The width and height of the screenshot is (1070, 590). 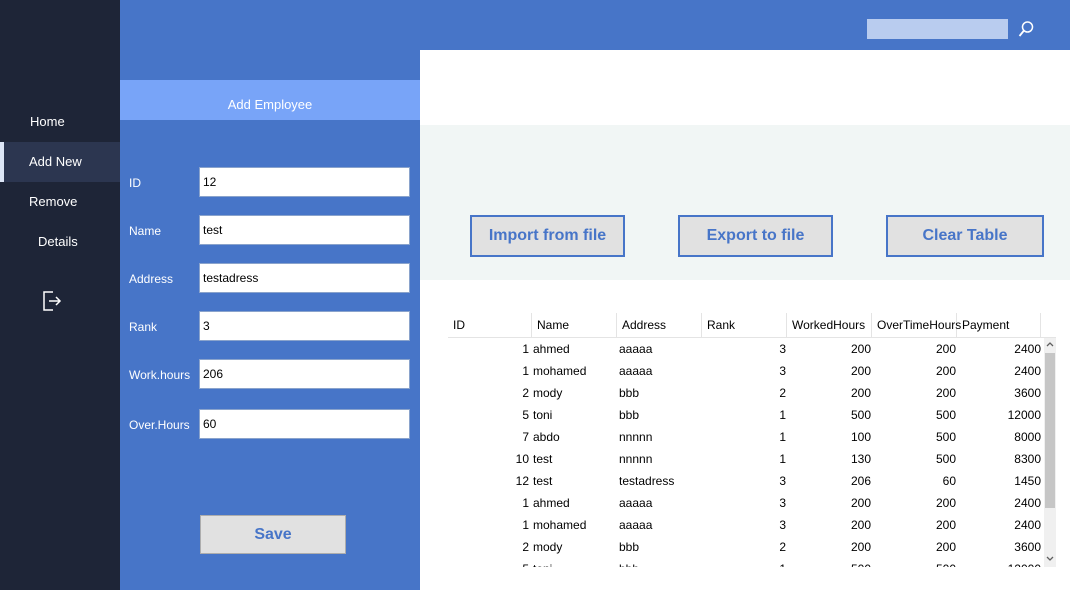 What do you see at coordinates (647, 481) in the screenshot?
I see `cell-address: testadress` at bounding box center [647, 481].